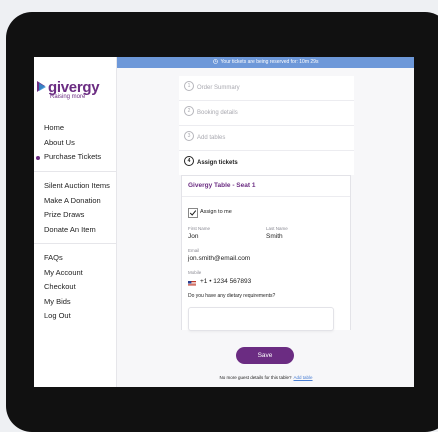 The height and width of the screenshot is (432, 438). I want to click on assign-to-me-label: Assign to me, so click(216, 212).